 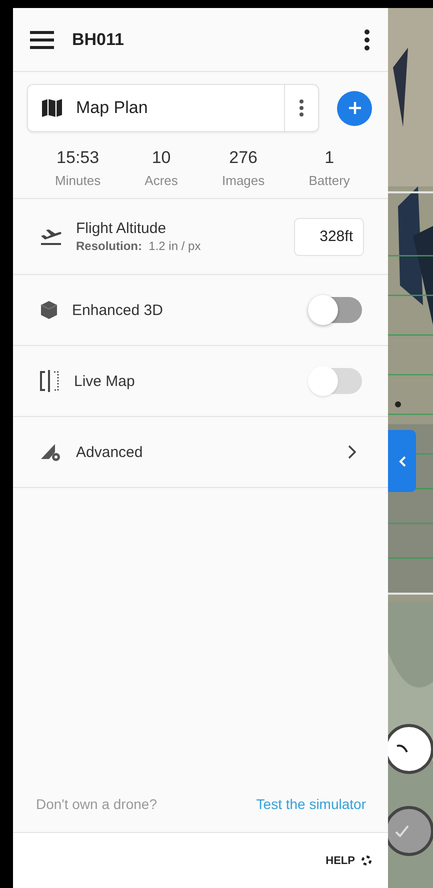 What do you see at coordinates (98, 40) in the screenshot?
I see `plan-title: BH011` at bounding box center [98, 40].